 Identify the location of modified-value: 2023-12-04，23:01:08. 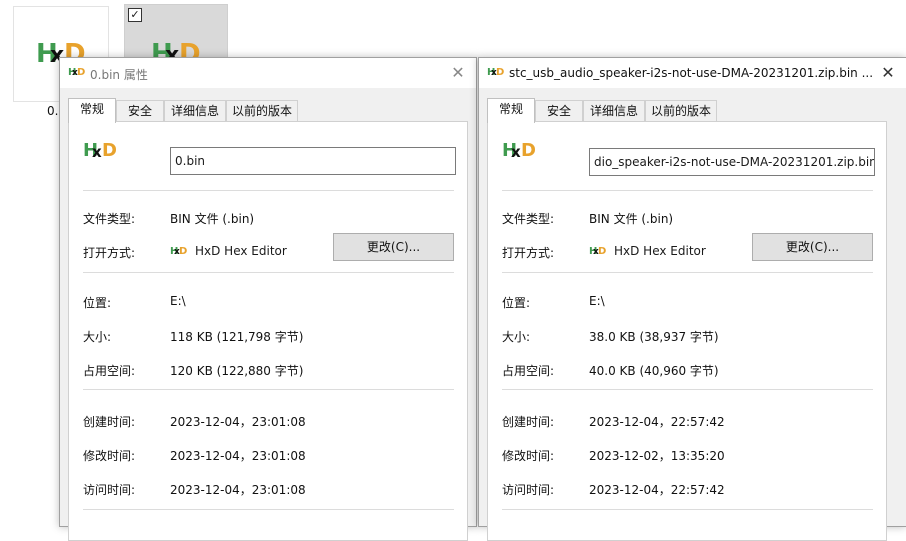
(238, 456).